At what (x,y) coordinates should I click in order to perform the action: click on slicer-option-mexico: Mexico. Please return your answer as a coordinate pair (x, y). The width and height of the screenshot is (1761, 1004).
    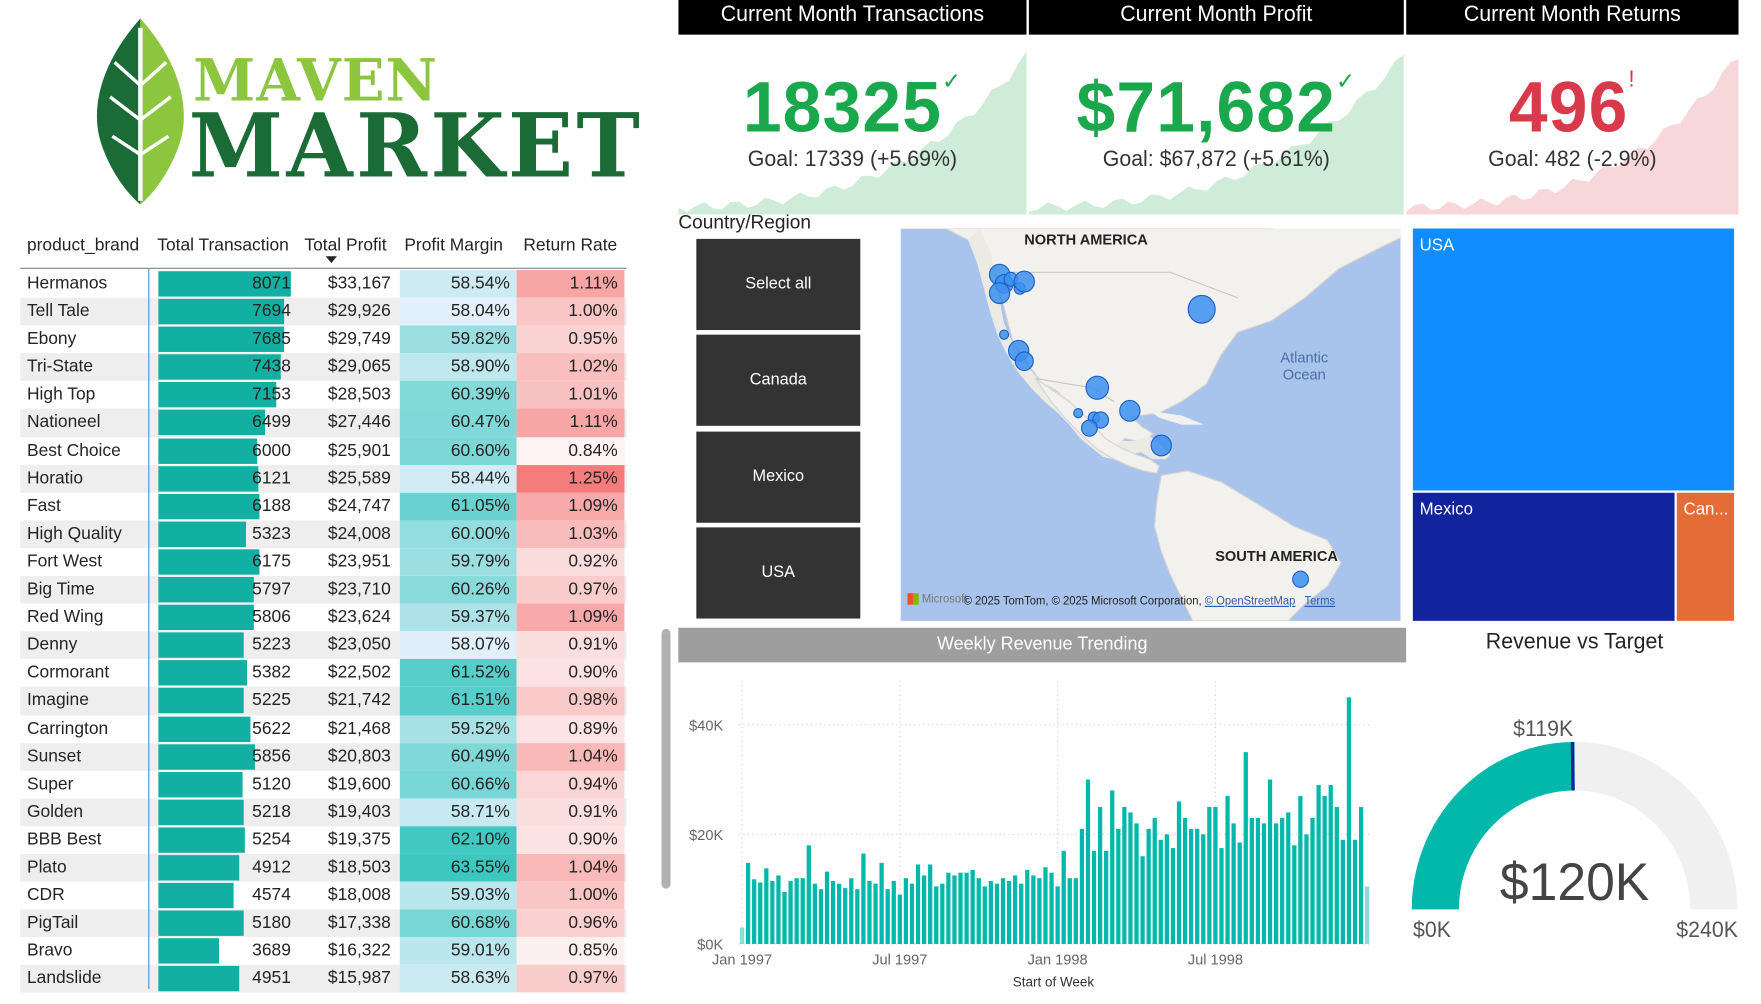
    Looking at the image, I should click on (778, 477).